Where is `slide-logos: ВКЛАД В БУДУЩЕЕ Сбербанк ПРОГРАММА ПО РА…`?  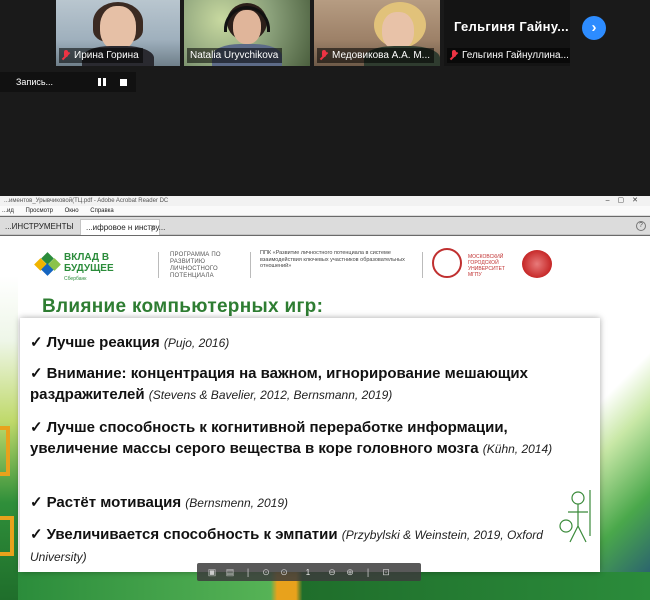 slide-logos: ВКЛАД В БУДУЩЕЕ Сбербанк ПРОГРАММА ПО РА… is located at coordinates (330, 264).